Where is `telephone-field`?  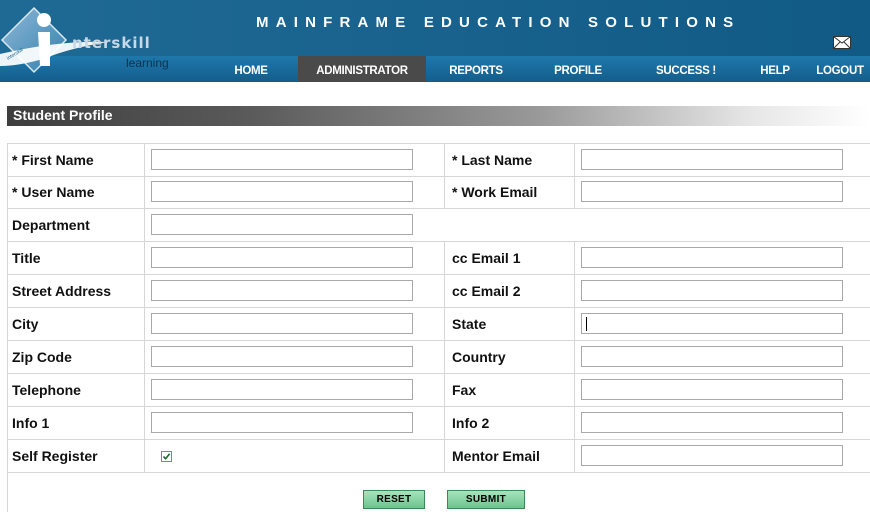
telephone-field is located at coordinates (282, 389).